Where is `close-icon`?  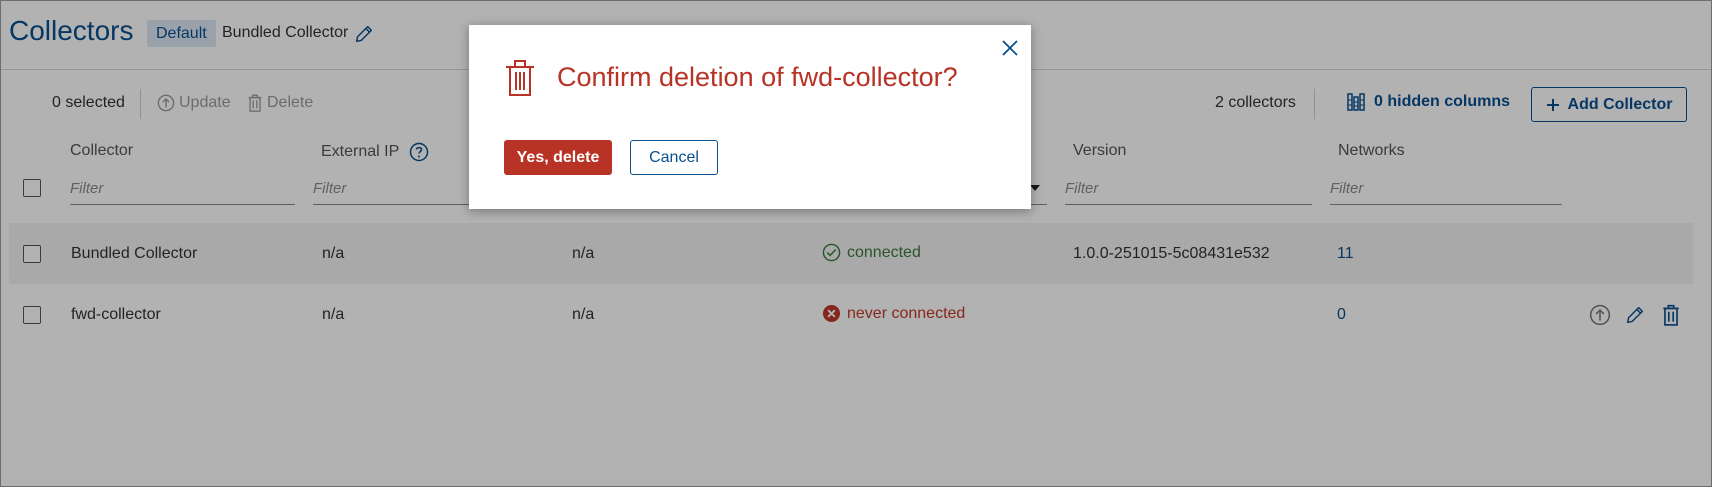
close-icon is located at coordinates (1010, 48).